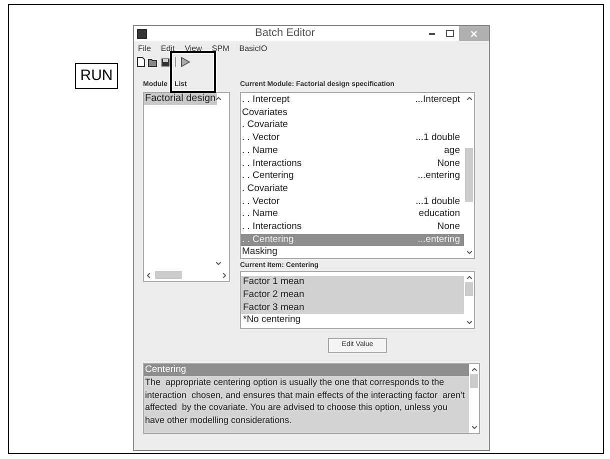 This screenshot has width=610, height=459. What do you see at coordinates (144, 48) in the screenshot?
I see `menu-item: File` at bounding box center [144, 48].